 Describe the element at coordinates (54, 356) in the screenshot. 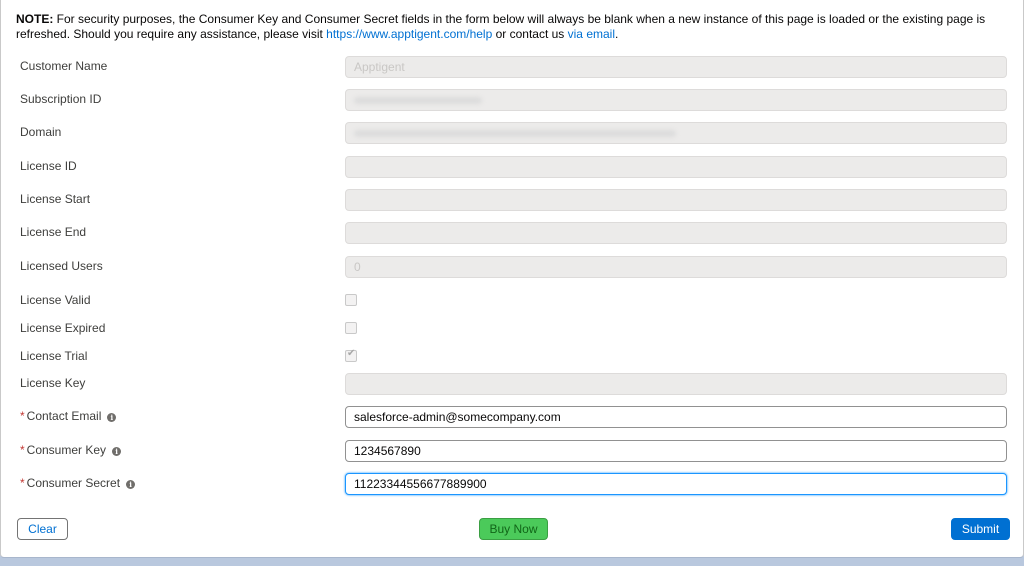

I see `license-trial-label: License Trial` at that location.